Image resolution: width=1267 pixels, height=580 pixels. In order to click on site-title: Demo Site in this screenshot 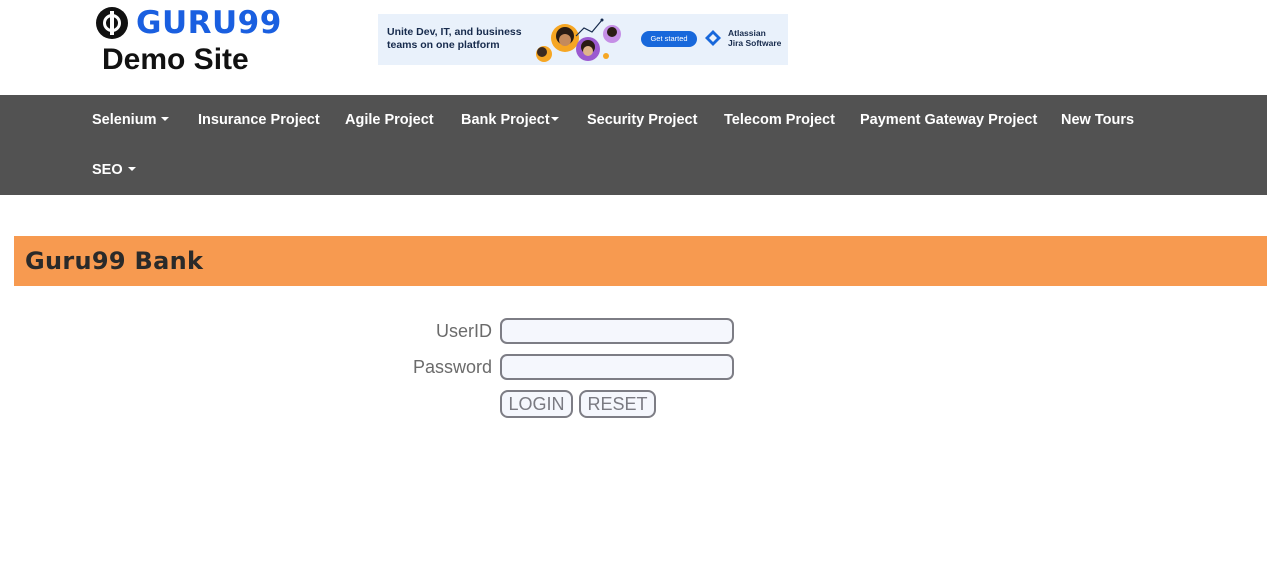, I will do `click(175, 59)`.